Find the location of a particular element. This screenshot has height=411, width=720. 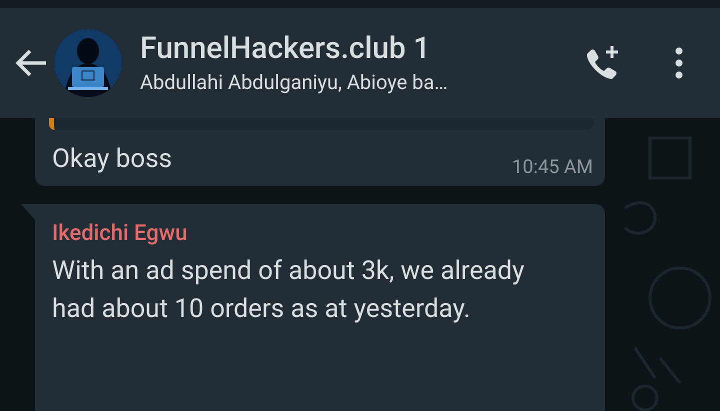

message-time: 10:45 AM is located at coordinates (552, 166).